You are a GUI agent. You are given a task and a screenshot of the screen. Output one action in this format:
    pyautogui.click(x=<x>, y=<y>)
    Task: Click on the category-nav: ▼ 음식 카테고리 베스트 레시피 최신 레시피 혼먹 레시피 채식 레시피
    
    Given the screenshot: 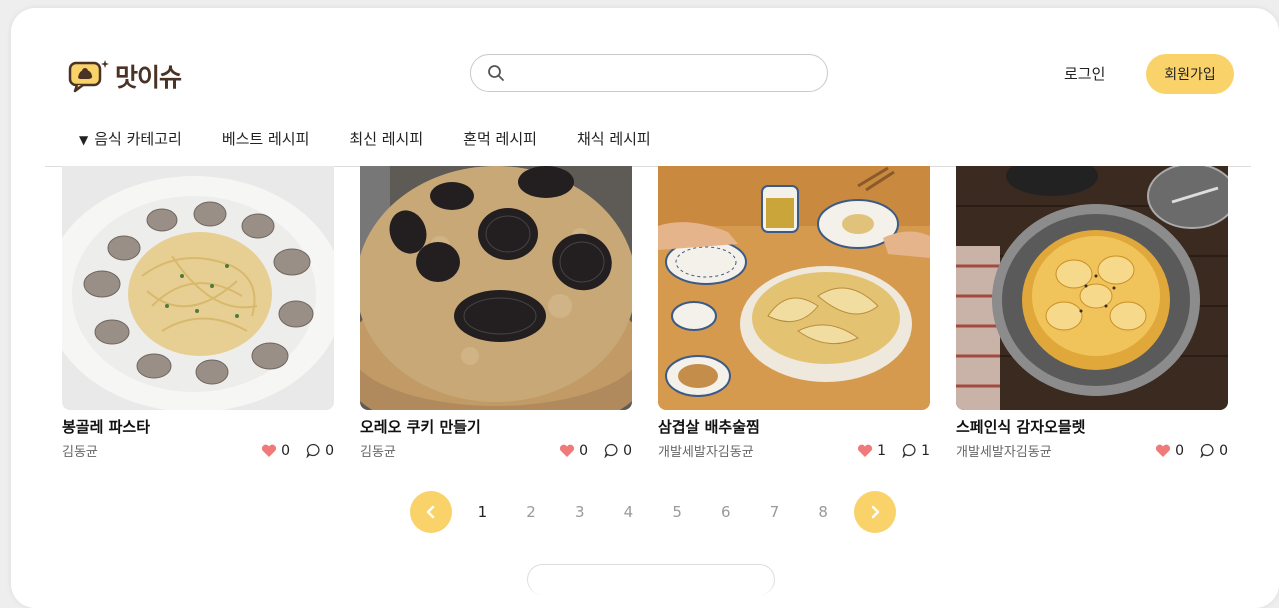 What is the action you would take?
    pyautogui.click(x=365, y=138)
    